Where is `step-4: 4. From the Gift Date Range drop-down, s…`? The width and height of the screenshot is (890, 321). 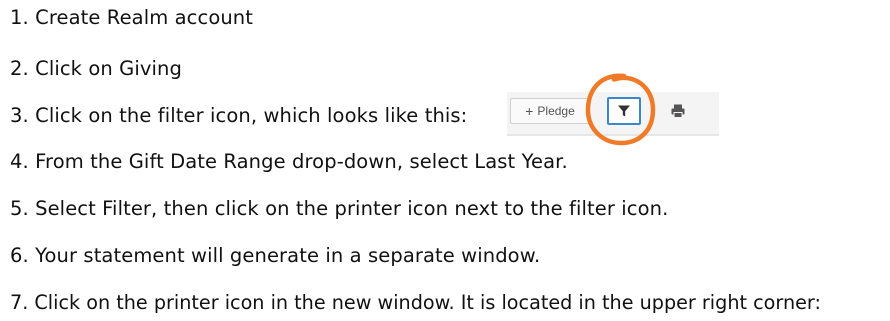 step-4: 4. From the Gift Date Range drop-down, s… is located at coordinates (289, 161).